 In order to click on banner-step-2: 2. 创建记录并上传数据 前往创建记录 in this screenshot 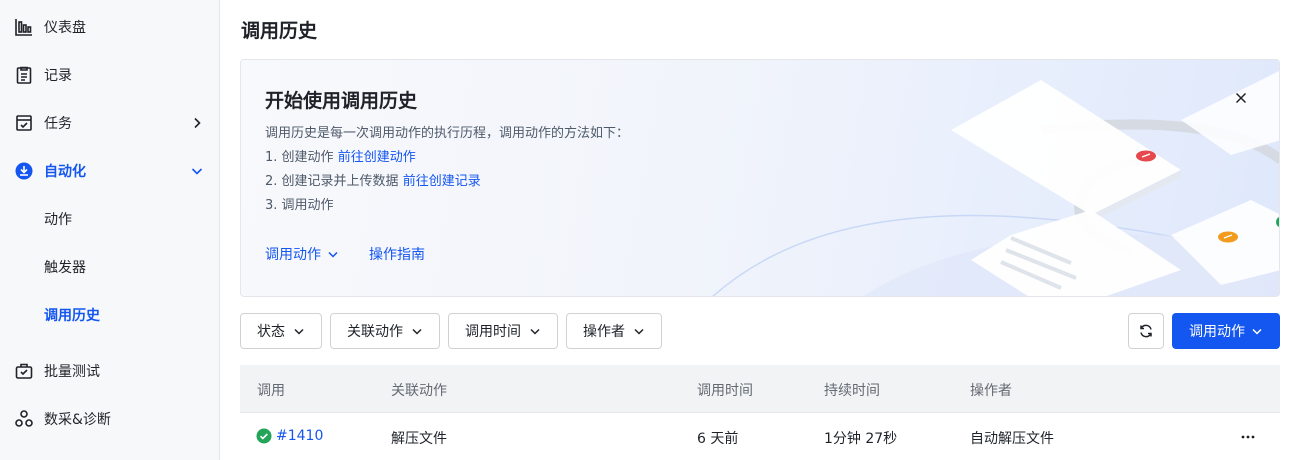, I will do `click(373, 179)`.